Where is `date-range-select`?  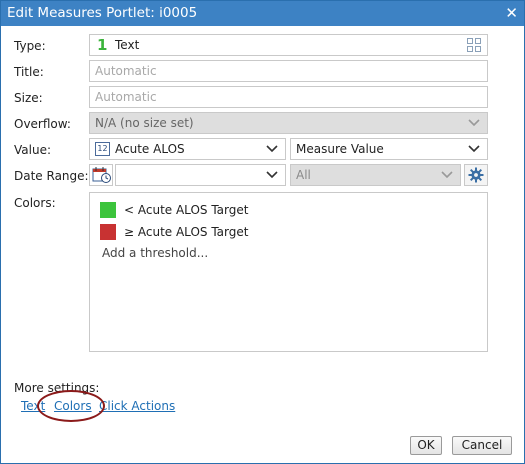 date-range-select is located at coordinates (200, 175).